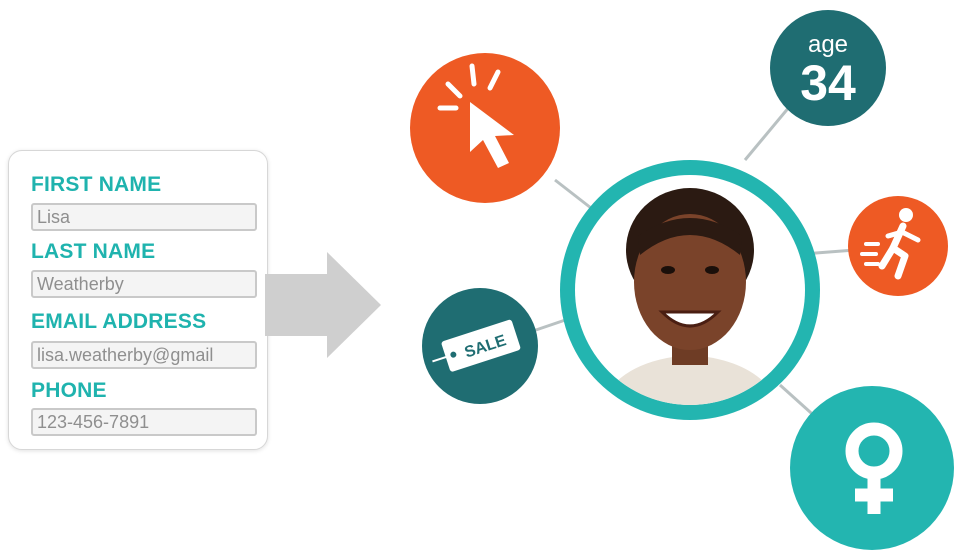 The height and width of the screenshot is (554, 958). Describe the element at coordinates (485, 128) in the screenshot. I see `cursor-click-icon` at that location.